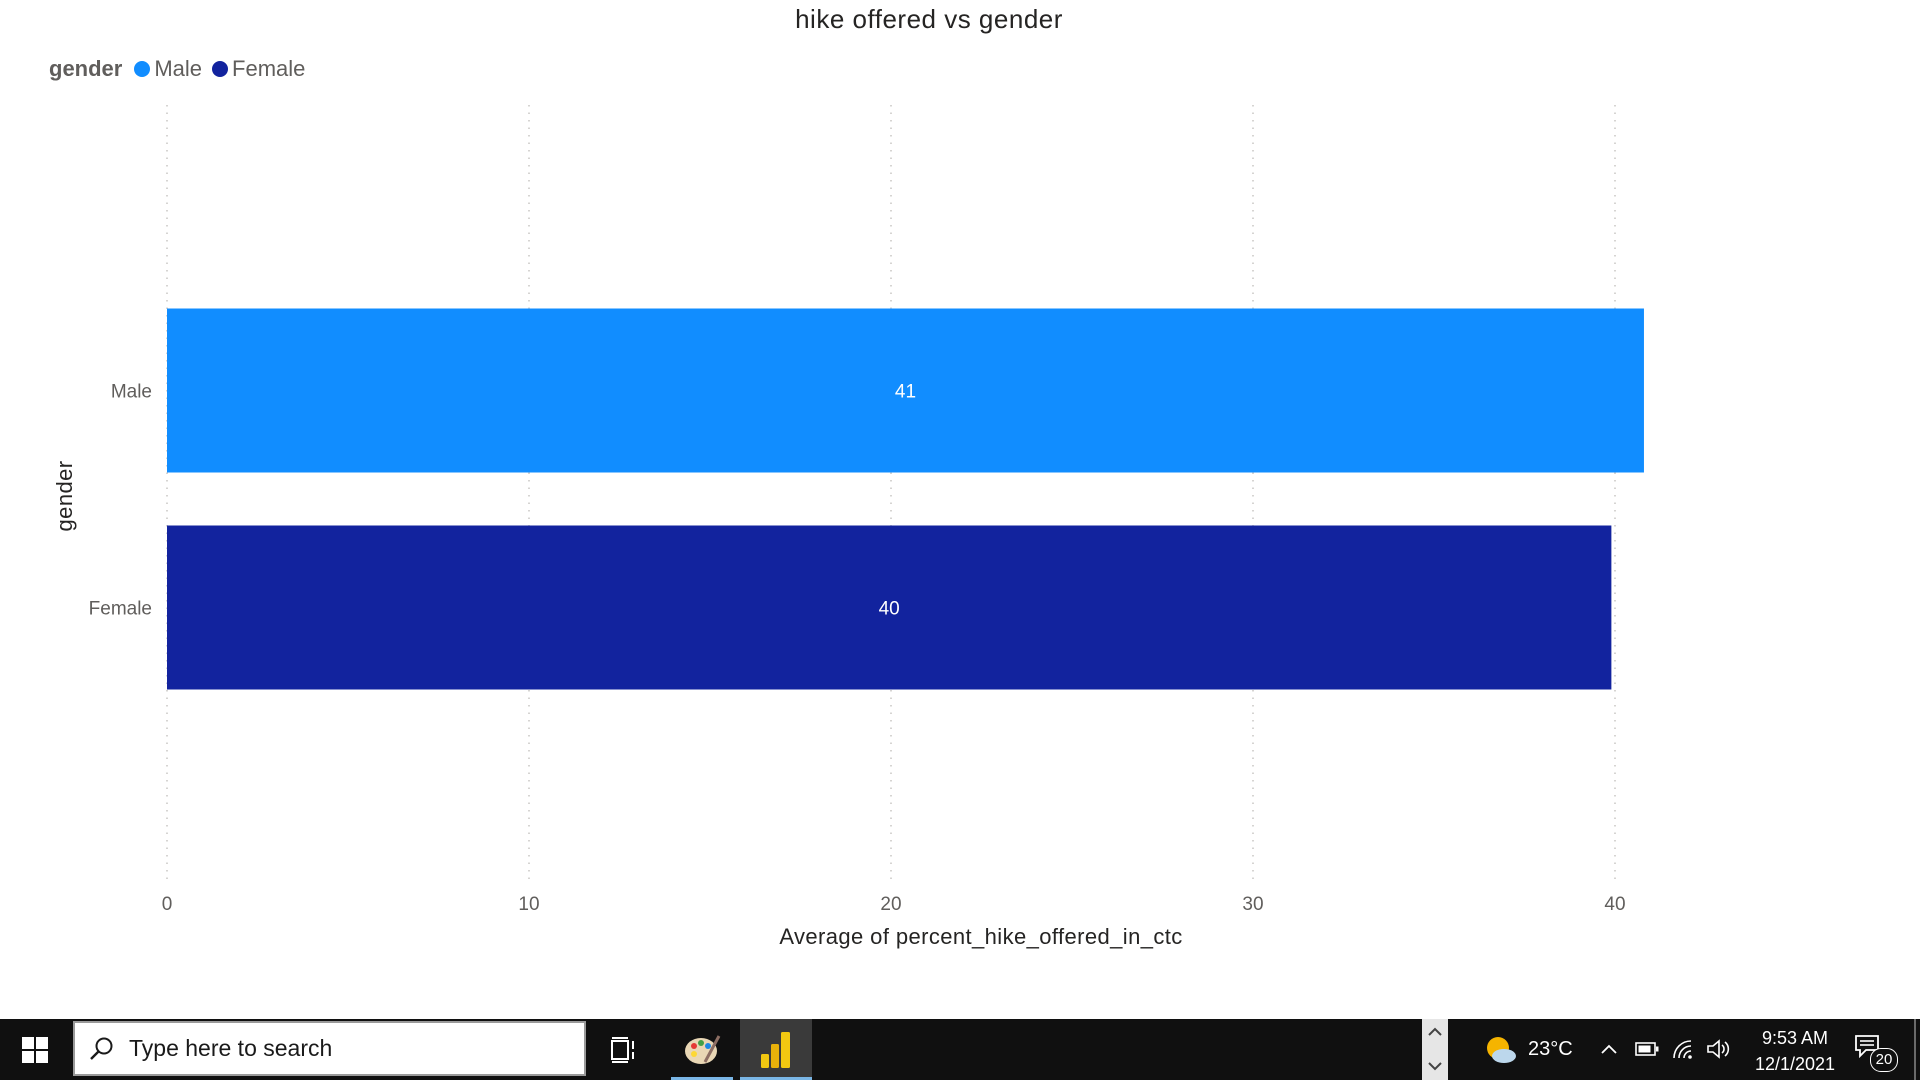 The image size is (1920, 1080). Describe the element at coordinates (528, 904) in the screenshot. I see `x-tick-label: 10` at that location.